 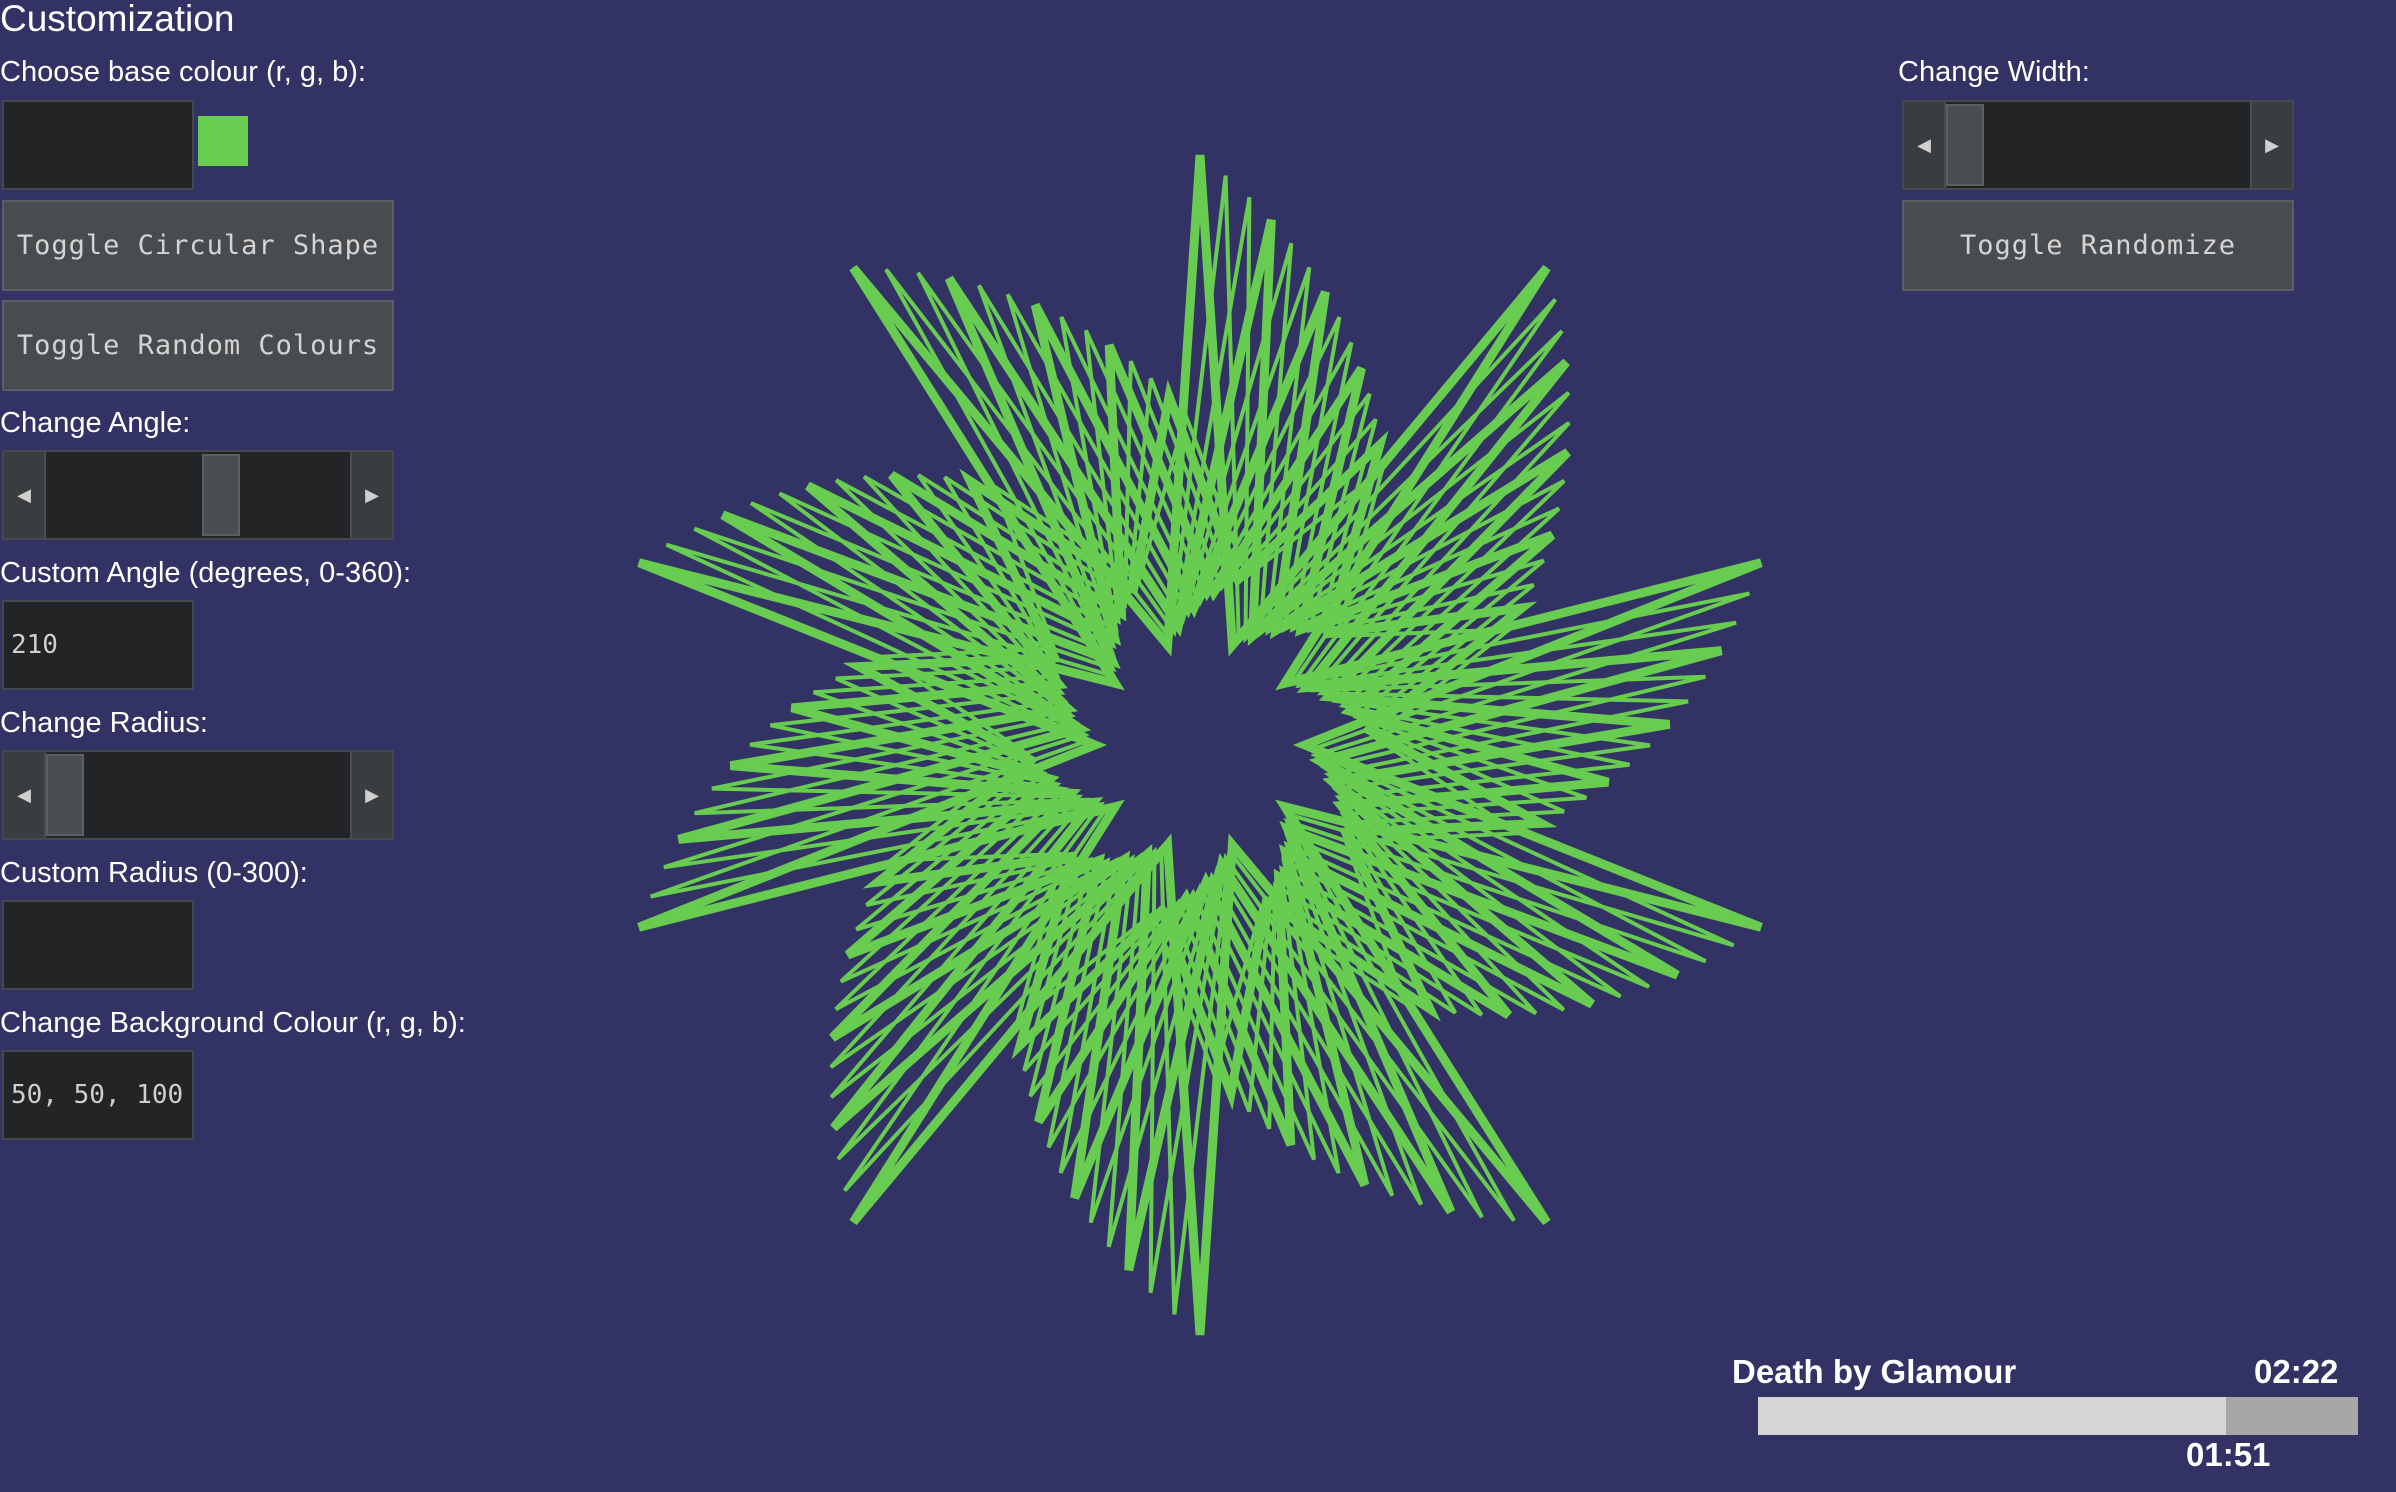 I want to click on angle-slider-left-arrow-icon: ◀, so click(x=25, y=495).